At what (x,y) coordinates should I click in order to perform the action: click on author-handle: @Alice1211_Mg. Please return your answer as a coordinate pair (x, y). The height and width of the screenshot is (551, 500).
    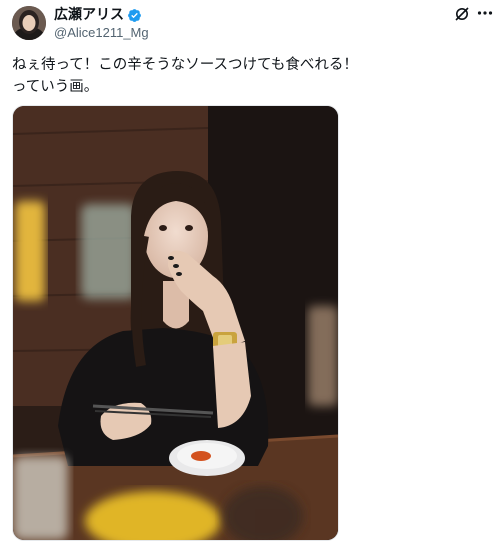
    Looking at the image, I should click on (101, 33).